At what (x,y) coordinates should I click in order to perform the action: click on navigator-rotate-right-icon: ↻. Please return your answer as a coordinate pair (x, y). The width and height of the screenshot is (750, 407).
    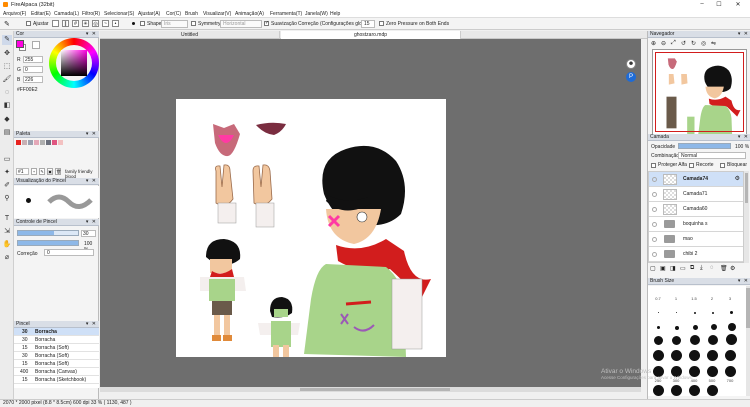
    Looking at the image, I should click on (693, 43).